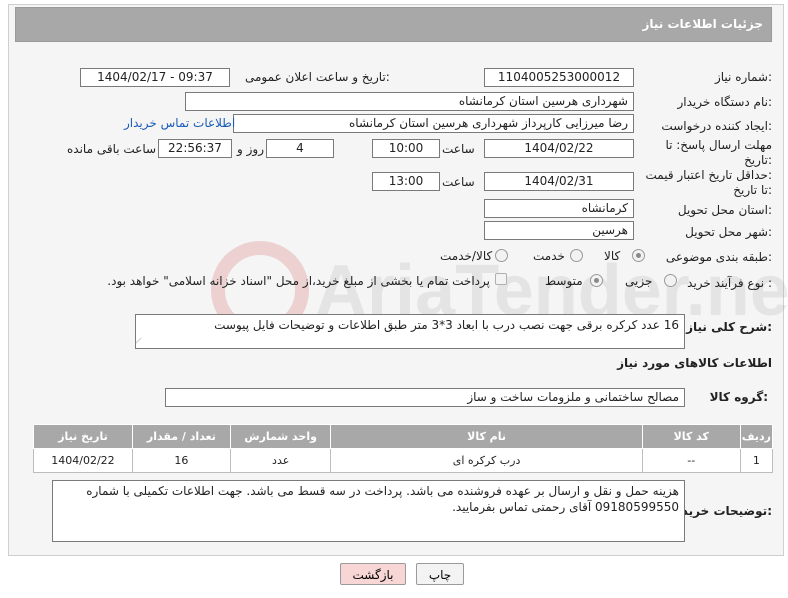 The width and height of the screenshot is (788, 598). I want to click on reply-deadline-label-2: تاریخ:, so click(758, 160).